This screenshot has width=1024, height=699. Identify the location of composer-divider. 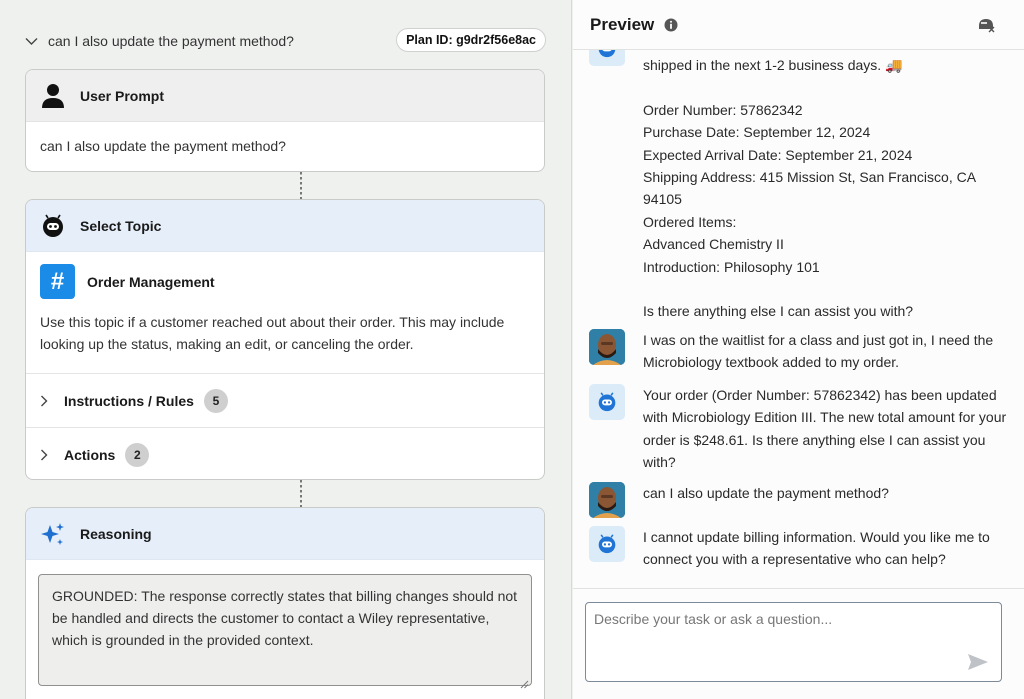
(798, 588).